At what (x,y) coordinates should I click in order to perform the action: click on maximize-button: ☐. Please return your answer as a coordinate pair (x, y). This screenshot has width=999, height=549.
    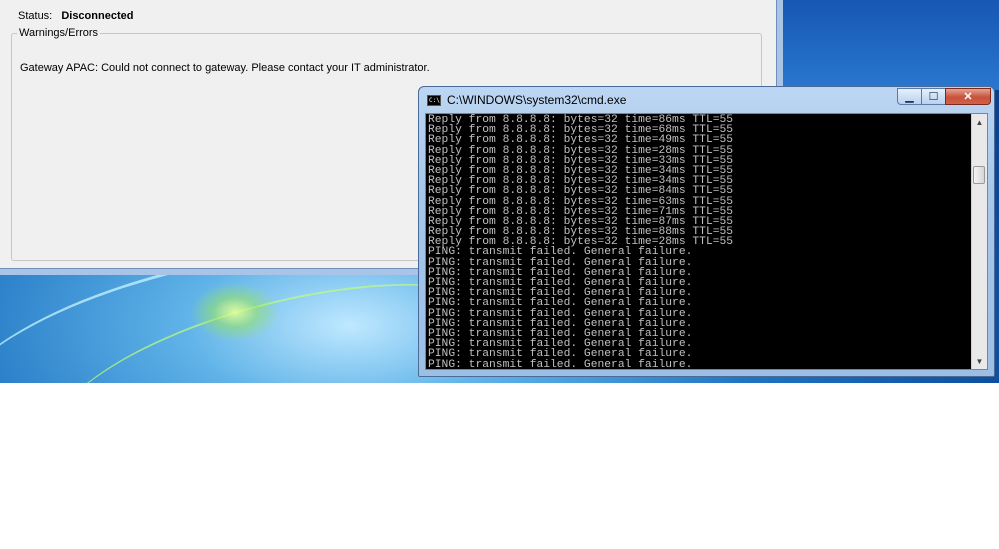
    Looking at the image, I should click on (933, 96).